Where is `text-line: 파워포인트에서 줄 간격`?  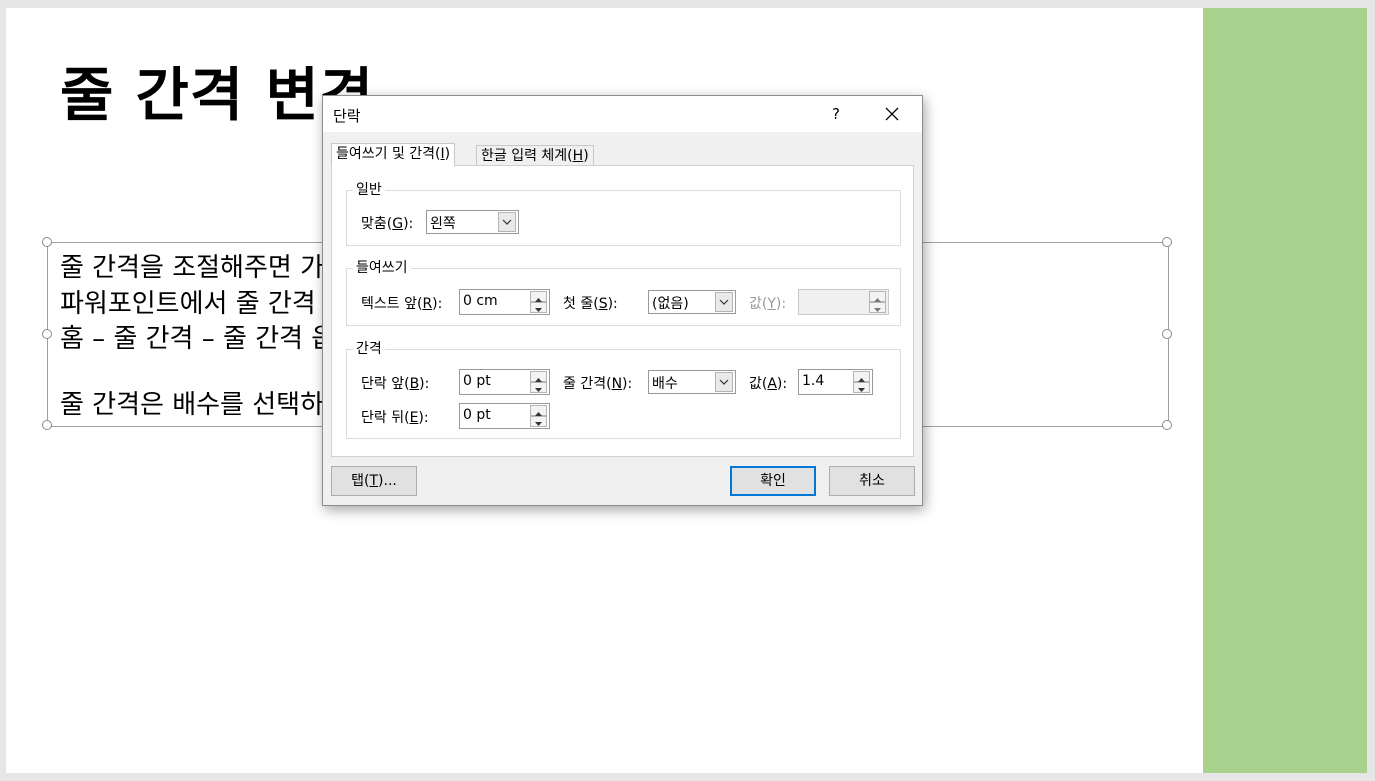
text-line: 파워포인트에서 줄 간격 is located at coordinates (188, 304).